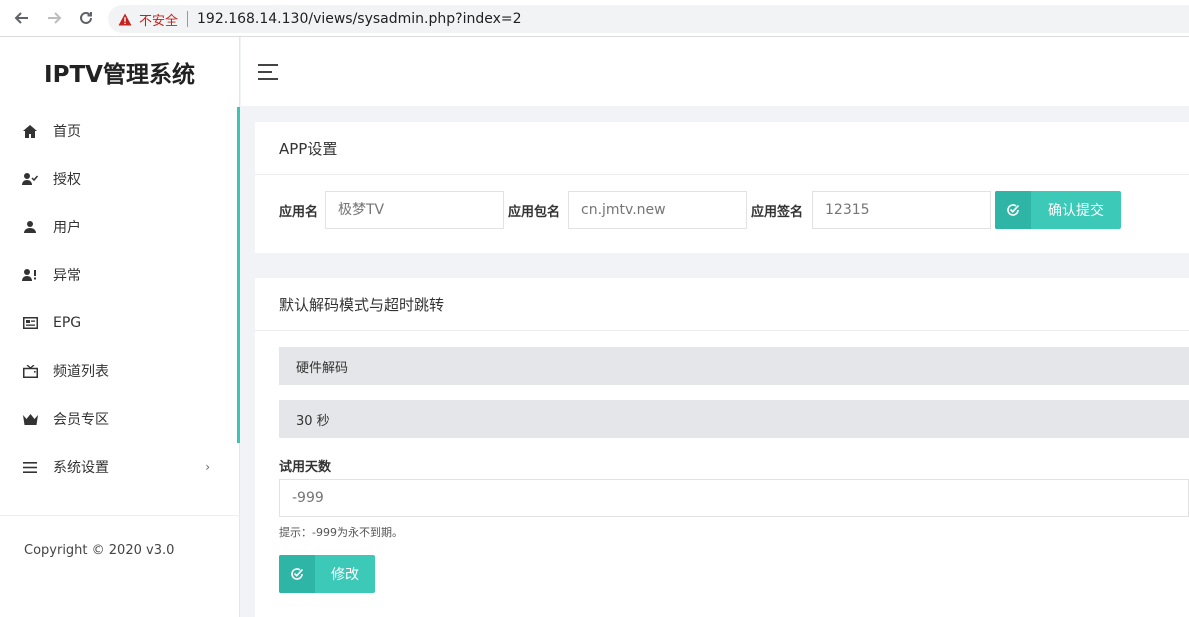  Describe the element at coordinates (22, 18) in the screenshot. I see `arrow-left-icon` at that location.